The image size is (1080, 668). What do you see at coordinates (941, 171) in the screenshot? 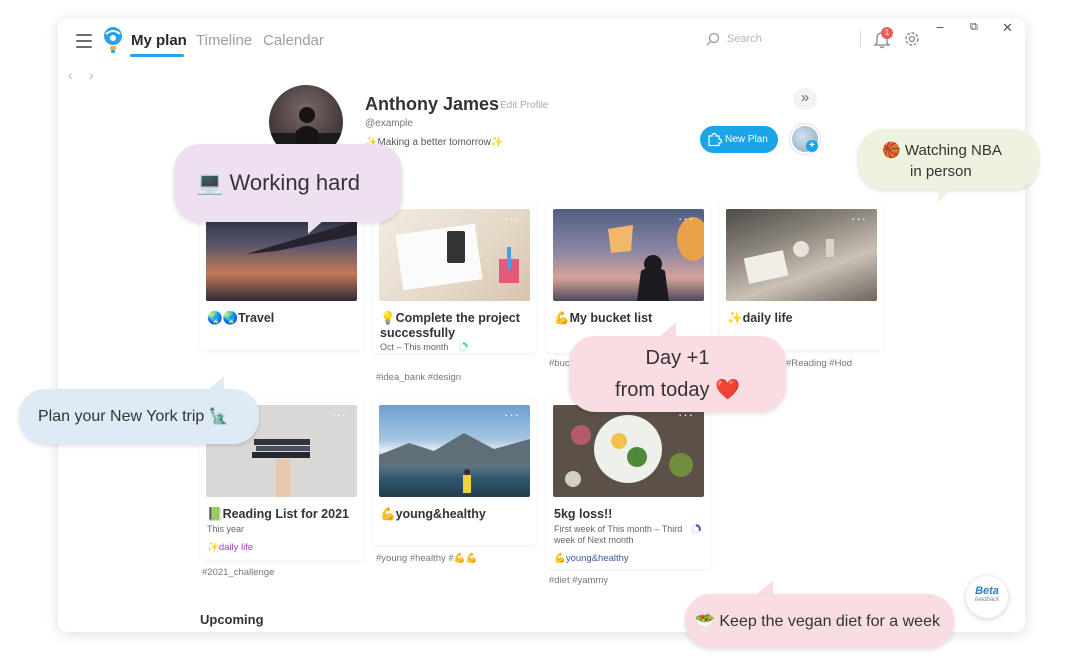
I see `bubble-nba-line2: in person` at bounding box center [941, 171].